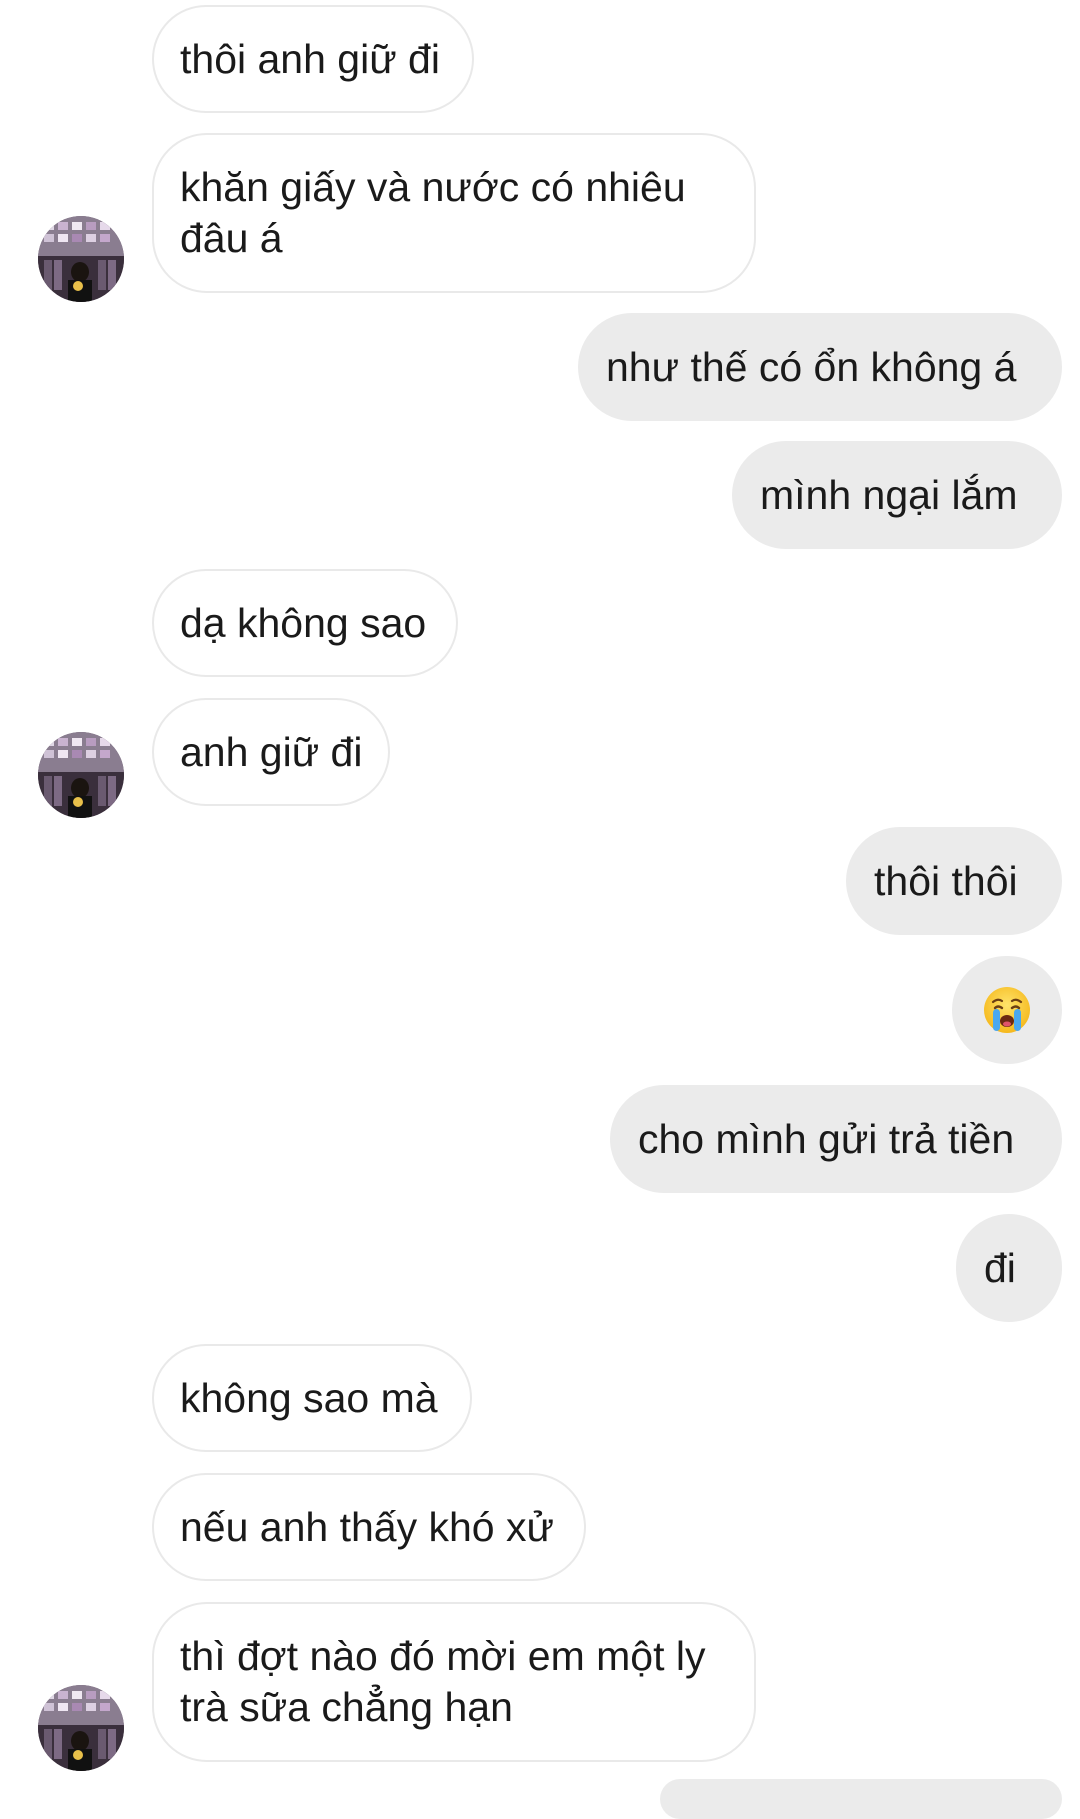 The height and width of the screenshot is (1819, 1080). I want to click on incoming-message-bubble: nếu anh thấy khó xử, so click(369, 1527).